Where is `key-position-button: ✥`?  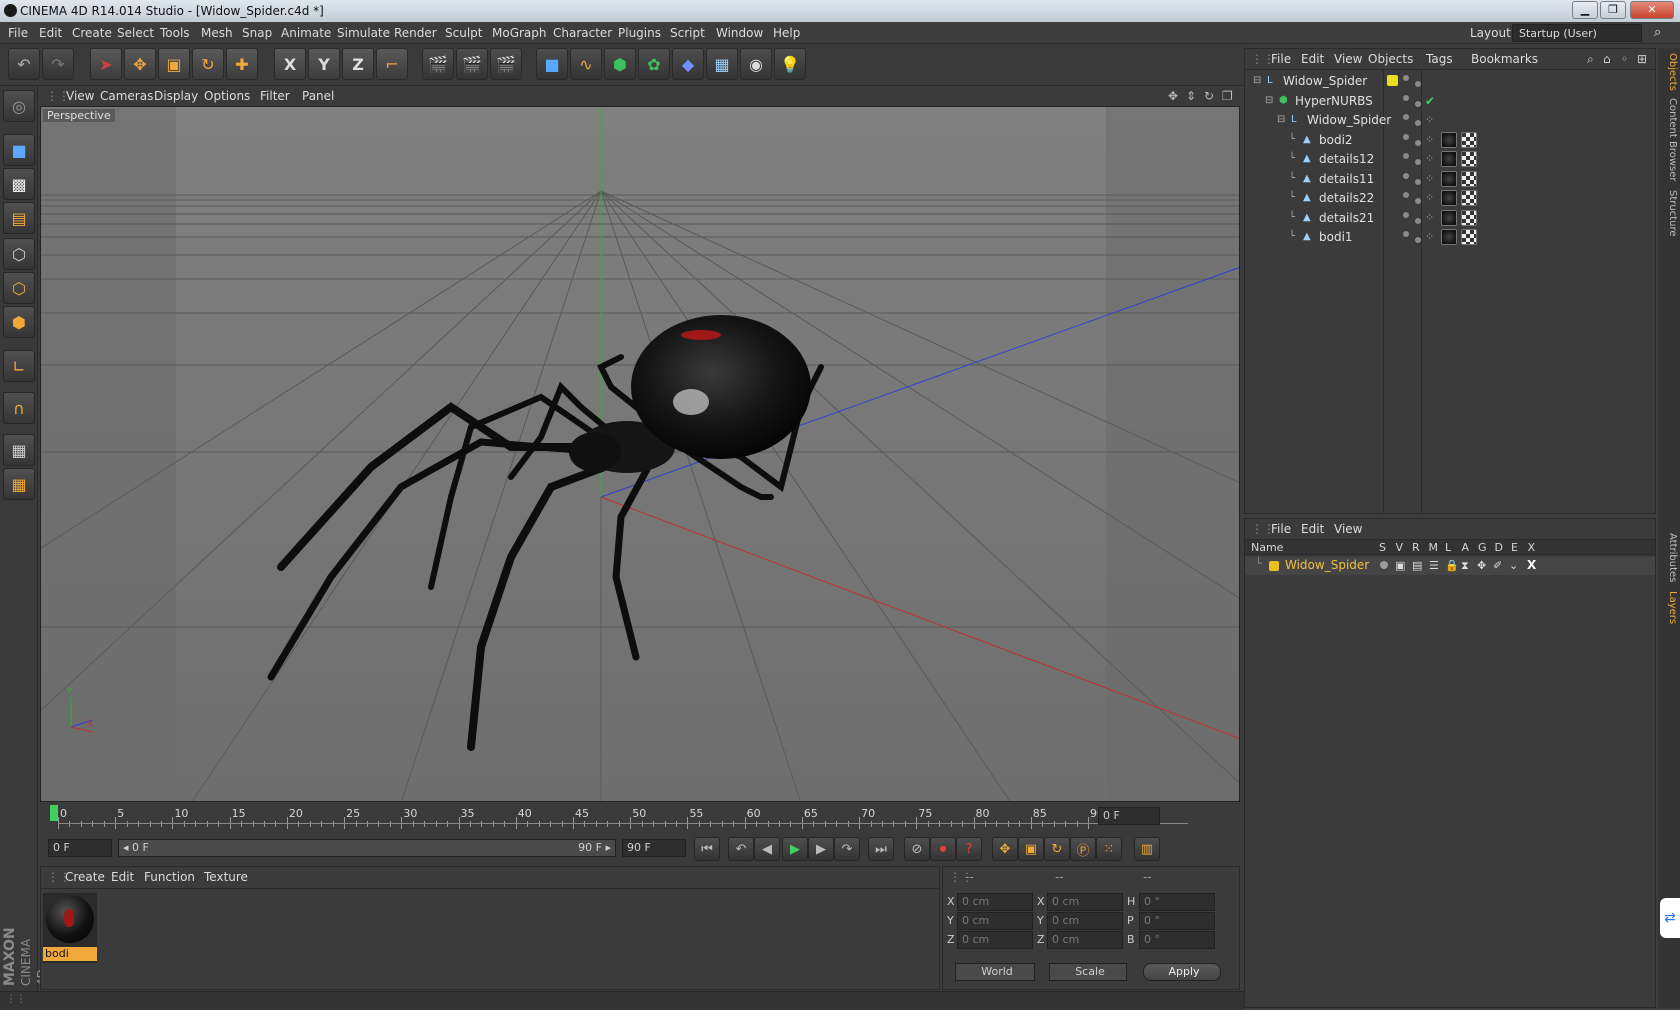
key-position-button: ✥ is located at coordinates (1005, 849).